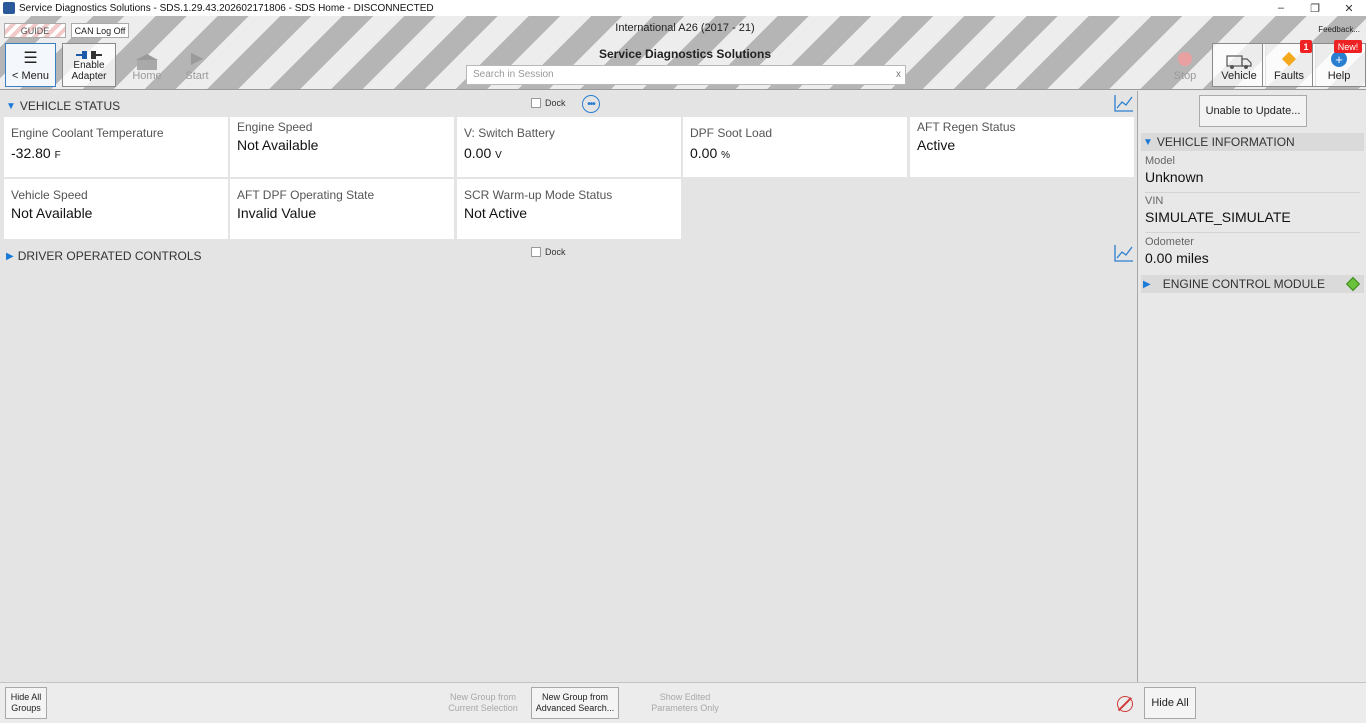 Image resolution: width=1366 pixels, height=723 pixels. What do you see at coordinates (1239, 76) in the screenshot?
I see `vehicle-label: Vehicle` at bounding box center [1239, 76].